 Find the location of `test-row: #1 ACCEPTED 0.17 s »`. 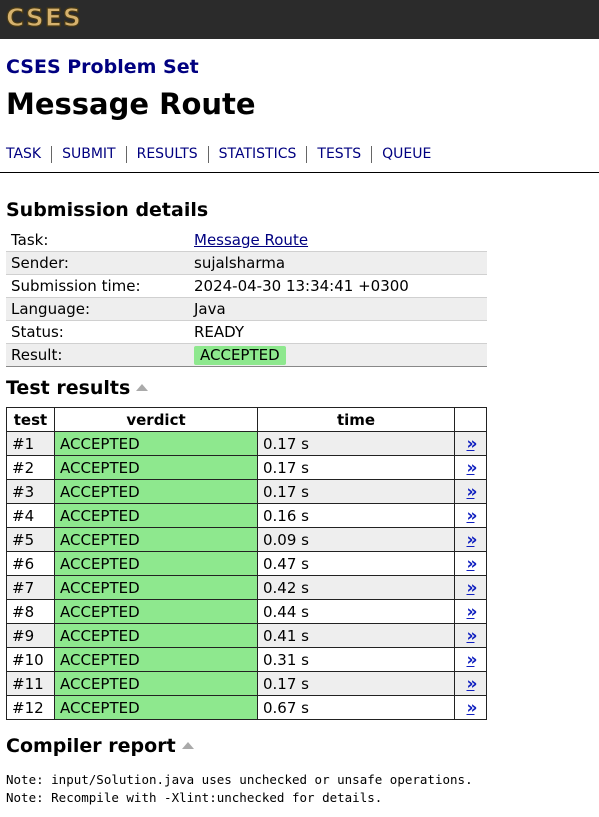

test-row: #1 ACCEPTED 0.17 s » is located at coordinates (246, 443).